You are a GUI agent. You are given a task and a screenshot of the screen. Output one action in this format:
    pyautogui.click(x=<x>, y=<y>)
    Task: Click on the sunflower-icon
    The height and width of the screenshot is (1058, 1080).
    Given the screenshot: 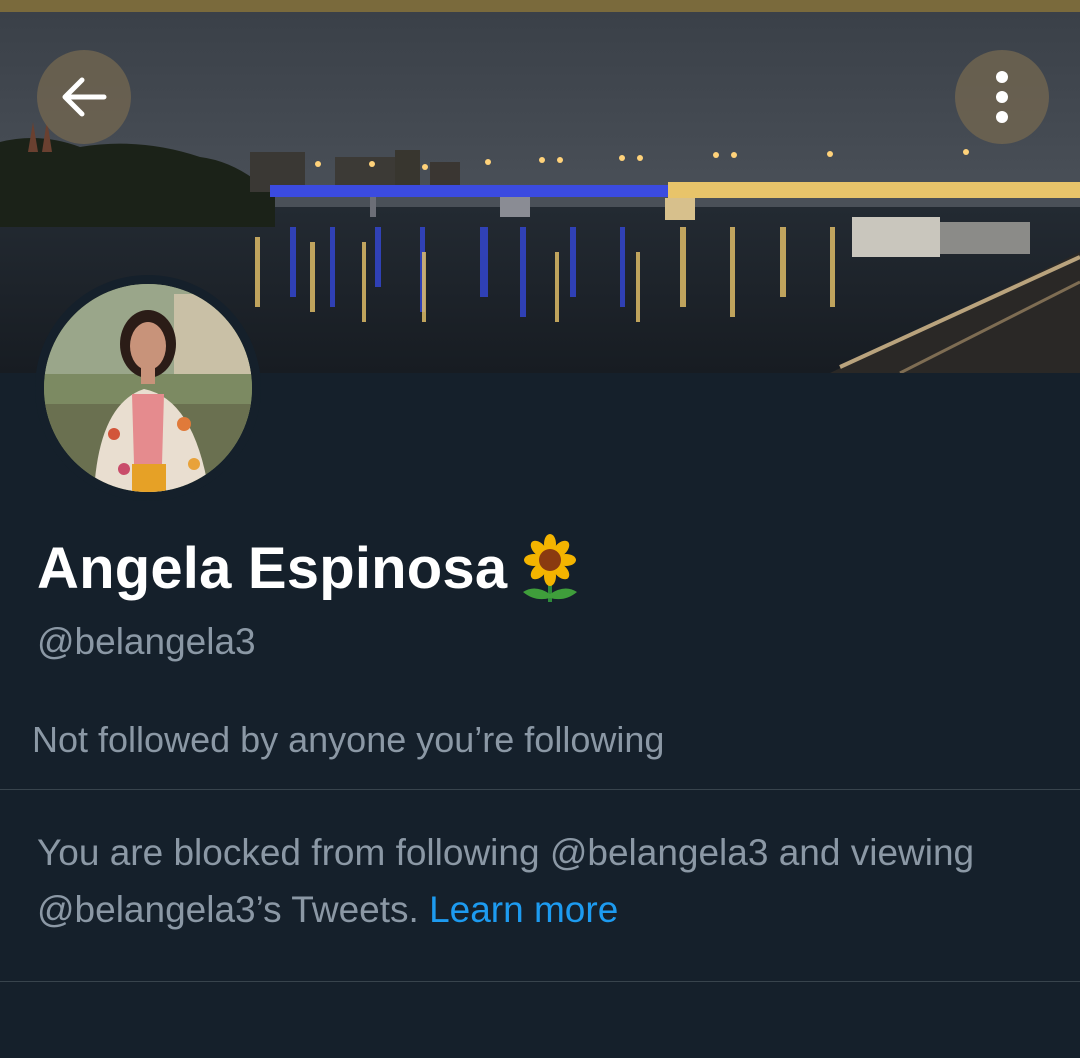 What is the action you would take?
    pyautogui.click(x=550, y=569)
    